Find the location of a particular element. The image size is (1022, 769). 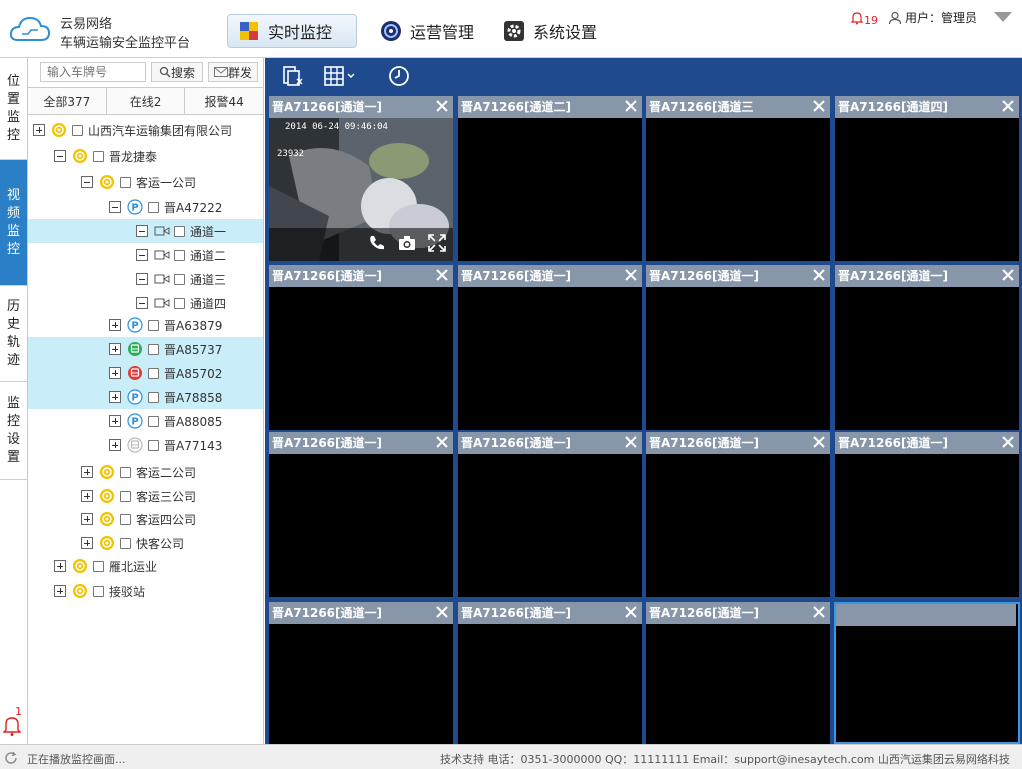

group-send-button: 群发 is located at coordinates (233, 72).